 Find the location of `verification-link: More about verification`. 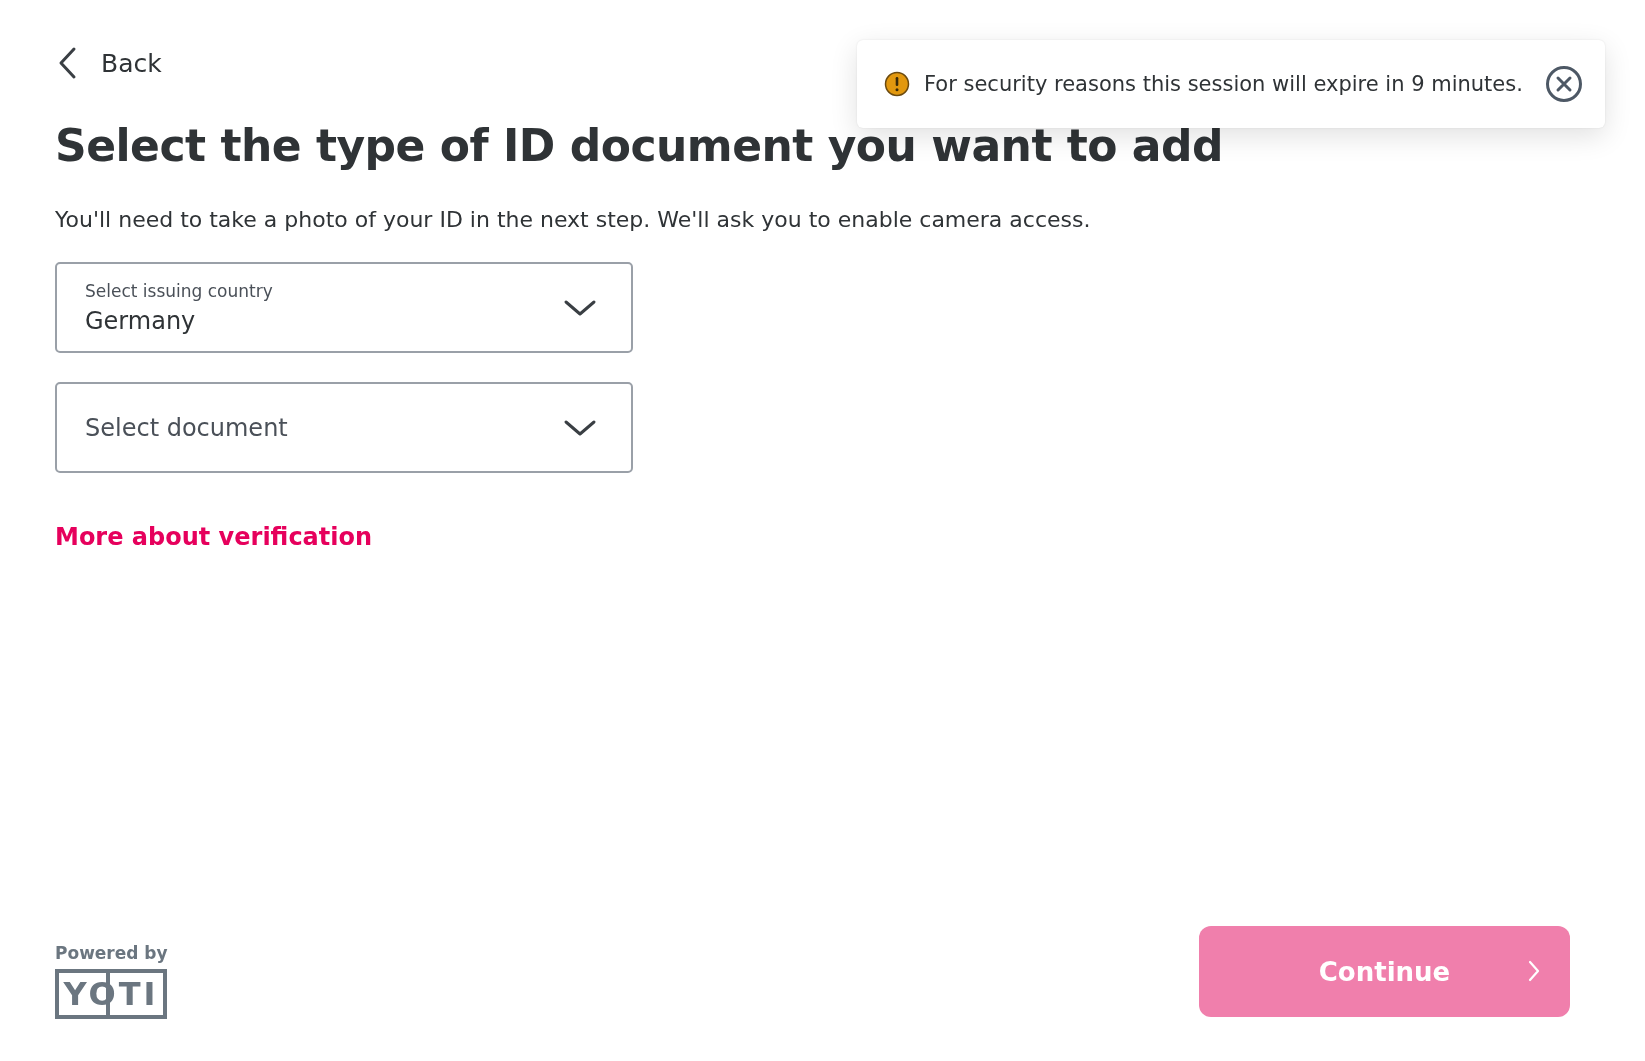

verification-link: More about verification is located at coordinates (214, 537).